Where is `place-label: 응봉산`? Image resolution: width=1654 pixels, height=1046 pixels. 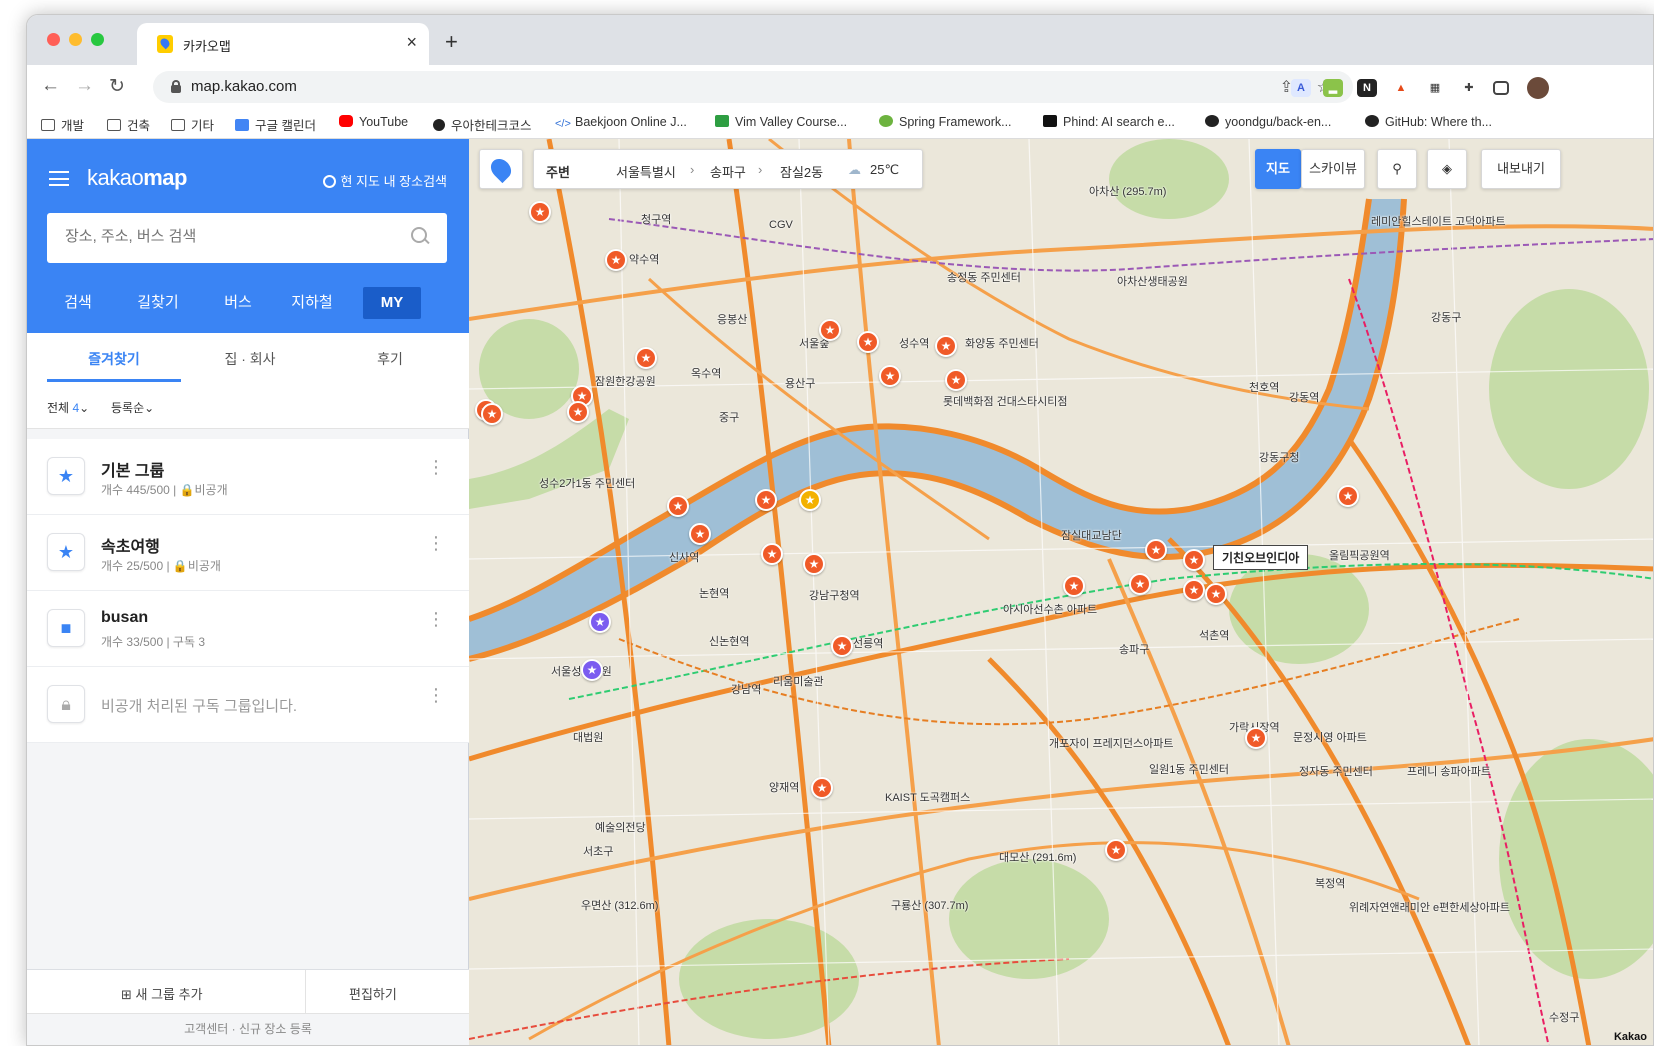
place-label: 응봉산 is located at coordinates (732, 319).